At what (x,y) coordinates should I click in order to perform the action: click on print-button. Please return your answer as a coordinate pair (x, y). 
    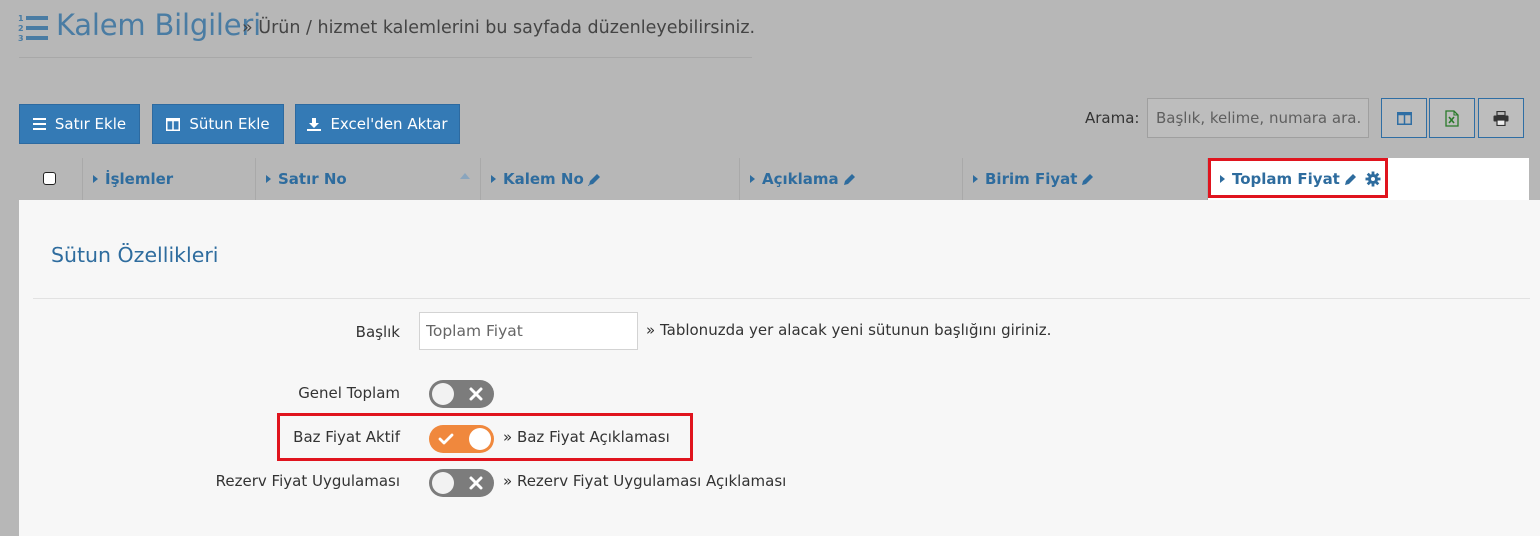
    Looking at the image, I should click on (1501, 118).